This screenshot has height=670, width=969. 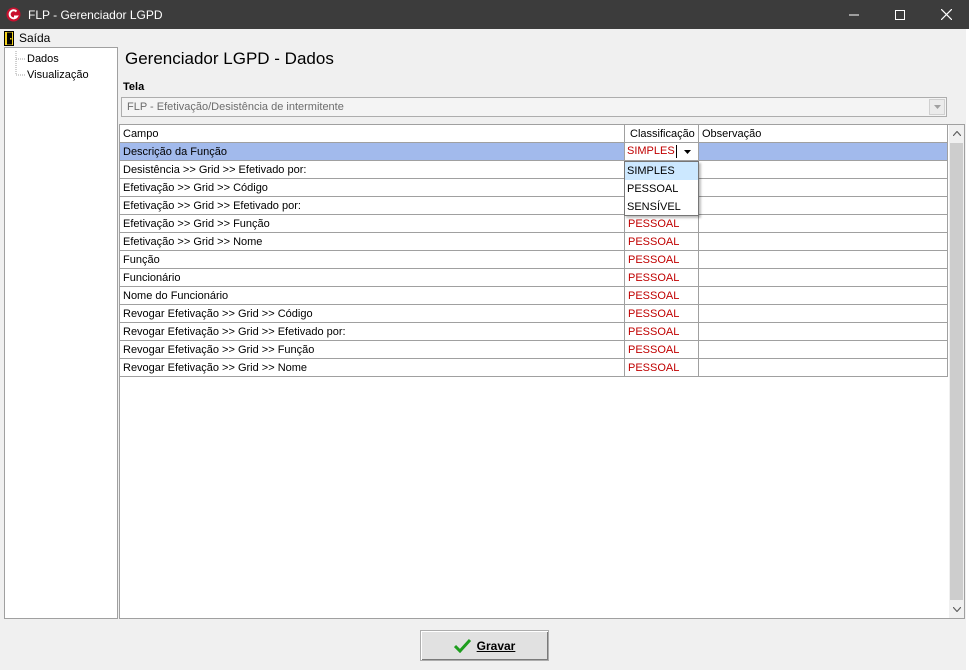 I want to click on cell-campo: Nome do Funcionário, so click(x=372, y=296).